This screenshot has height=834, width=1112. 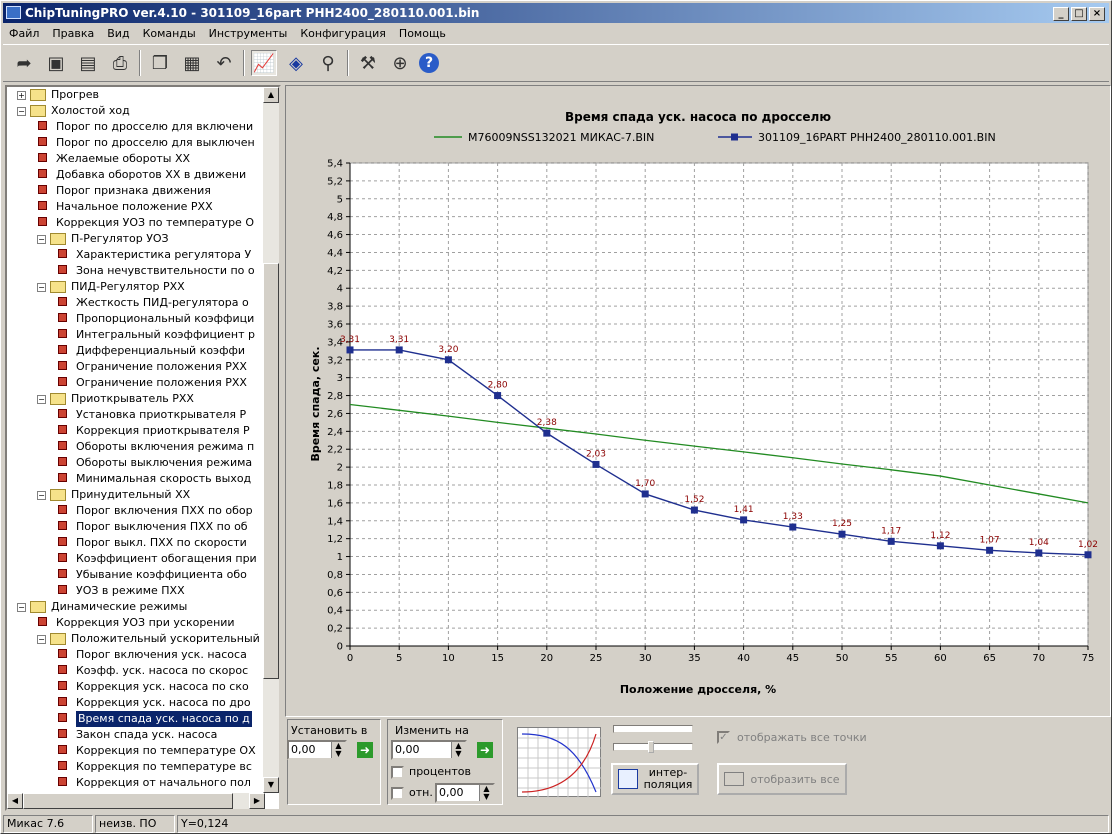 What do you see at coordinates (151, 351) in the screenshot?
I see `tree-map-item: ? Дифференциальный коэффи` at bounding box center [151, 351].